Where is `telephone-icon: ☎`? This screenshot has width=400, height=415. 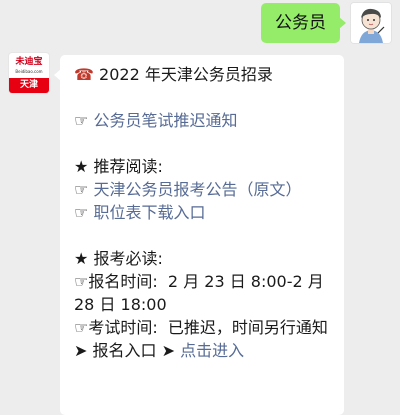 telephone-icon: ☎ is located at coordinates (84, 74).